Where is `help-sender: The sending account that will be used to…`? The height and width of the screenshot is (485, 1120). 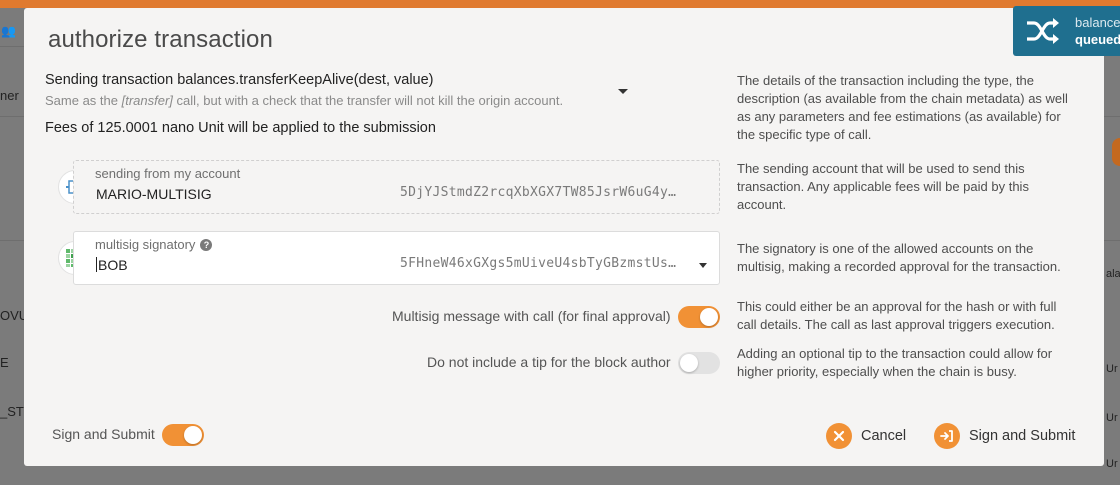 help-sender: The sending account that will be used to… is located at coordinates (883, 186).